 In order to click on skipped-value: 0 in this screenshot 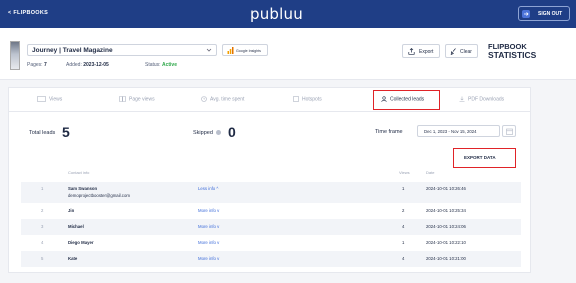, I will do `click(232, 132)`.